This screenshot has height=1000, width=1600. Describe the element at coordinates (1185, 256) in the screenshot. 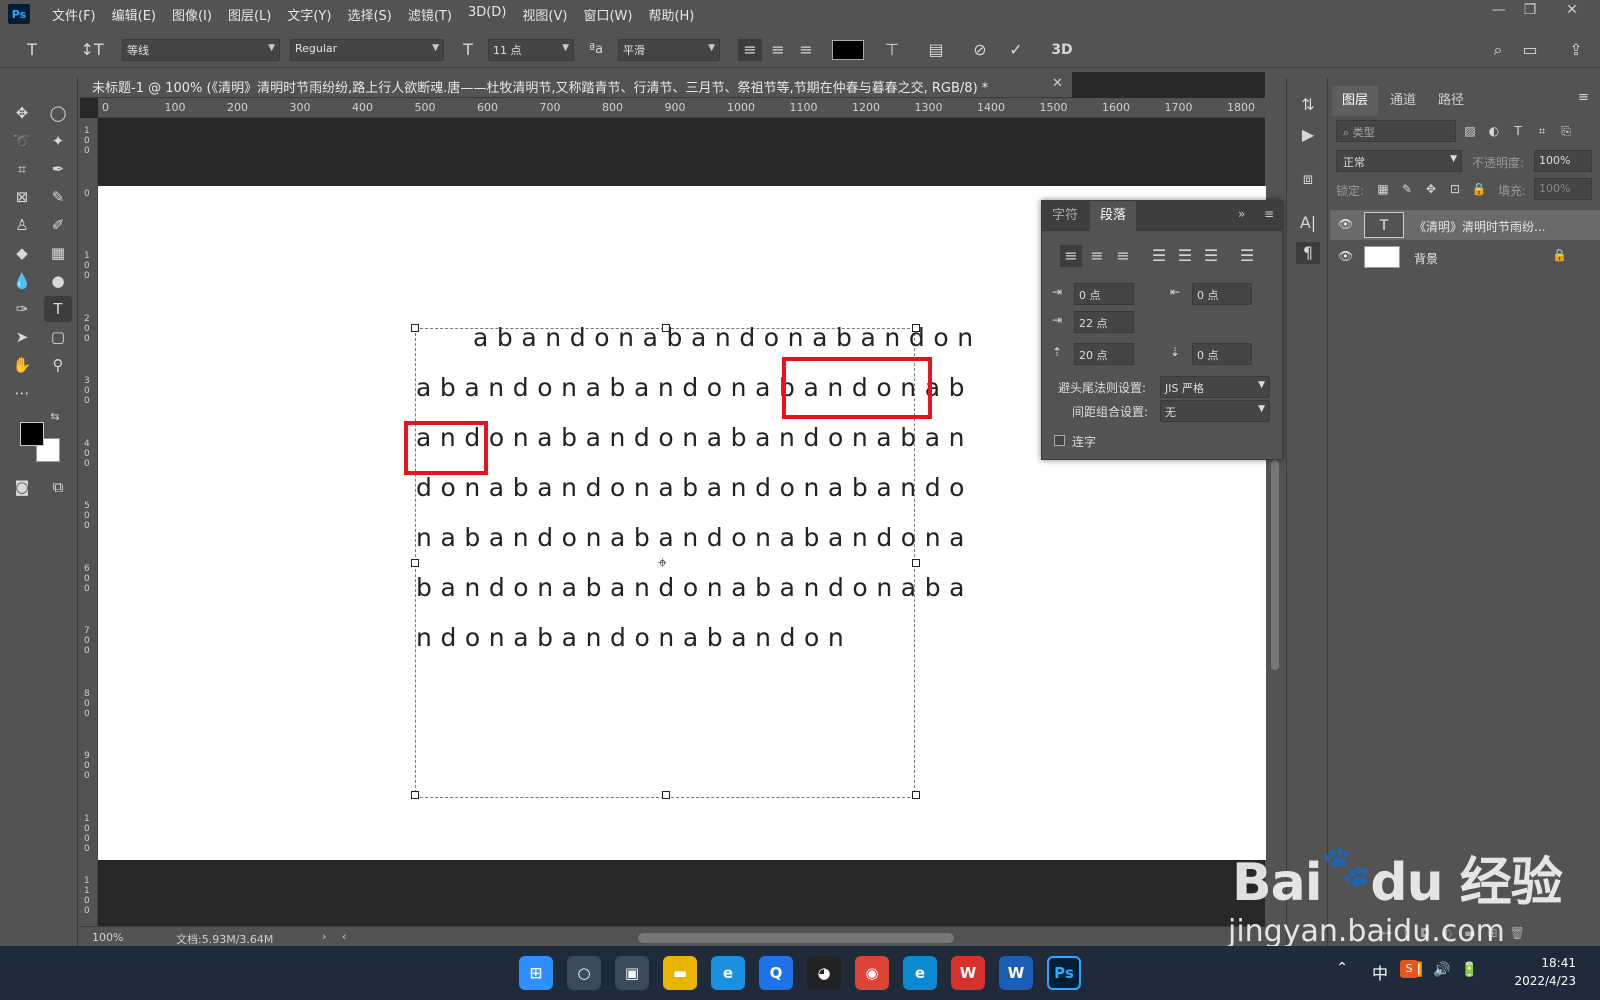

I see `justify-last-center-icon: ☰` at that location.